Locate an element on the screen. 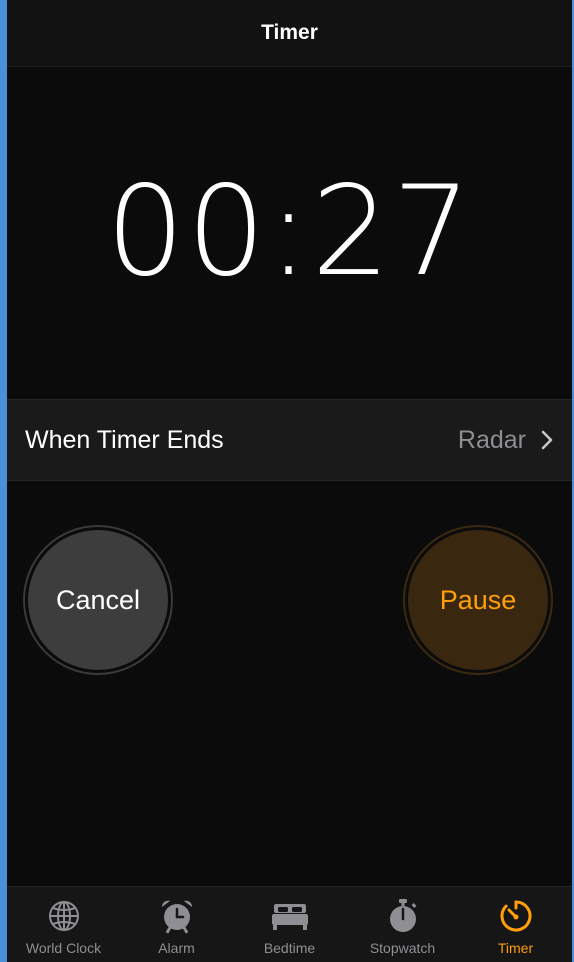  chevron-right-icon is located at coordinates (547, 440).